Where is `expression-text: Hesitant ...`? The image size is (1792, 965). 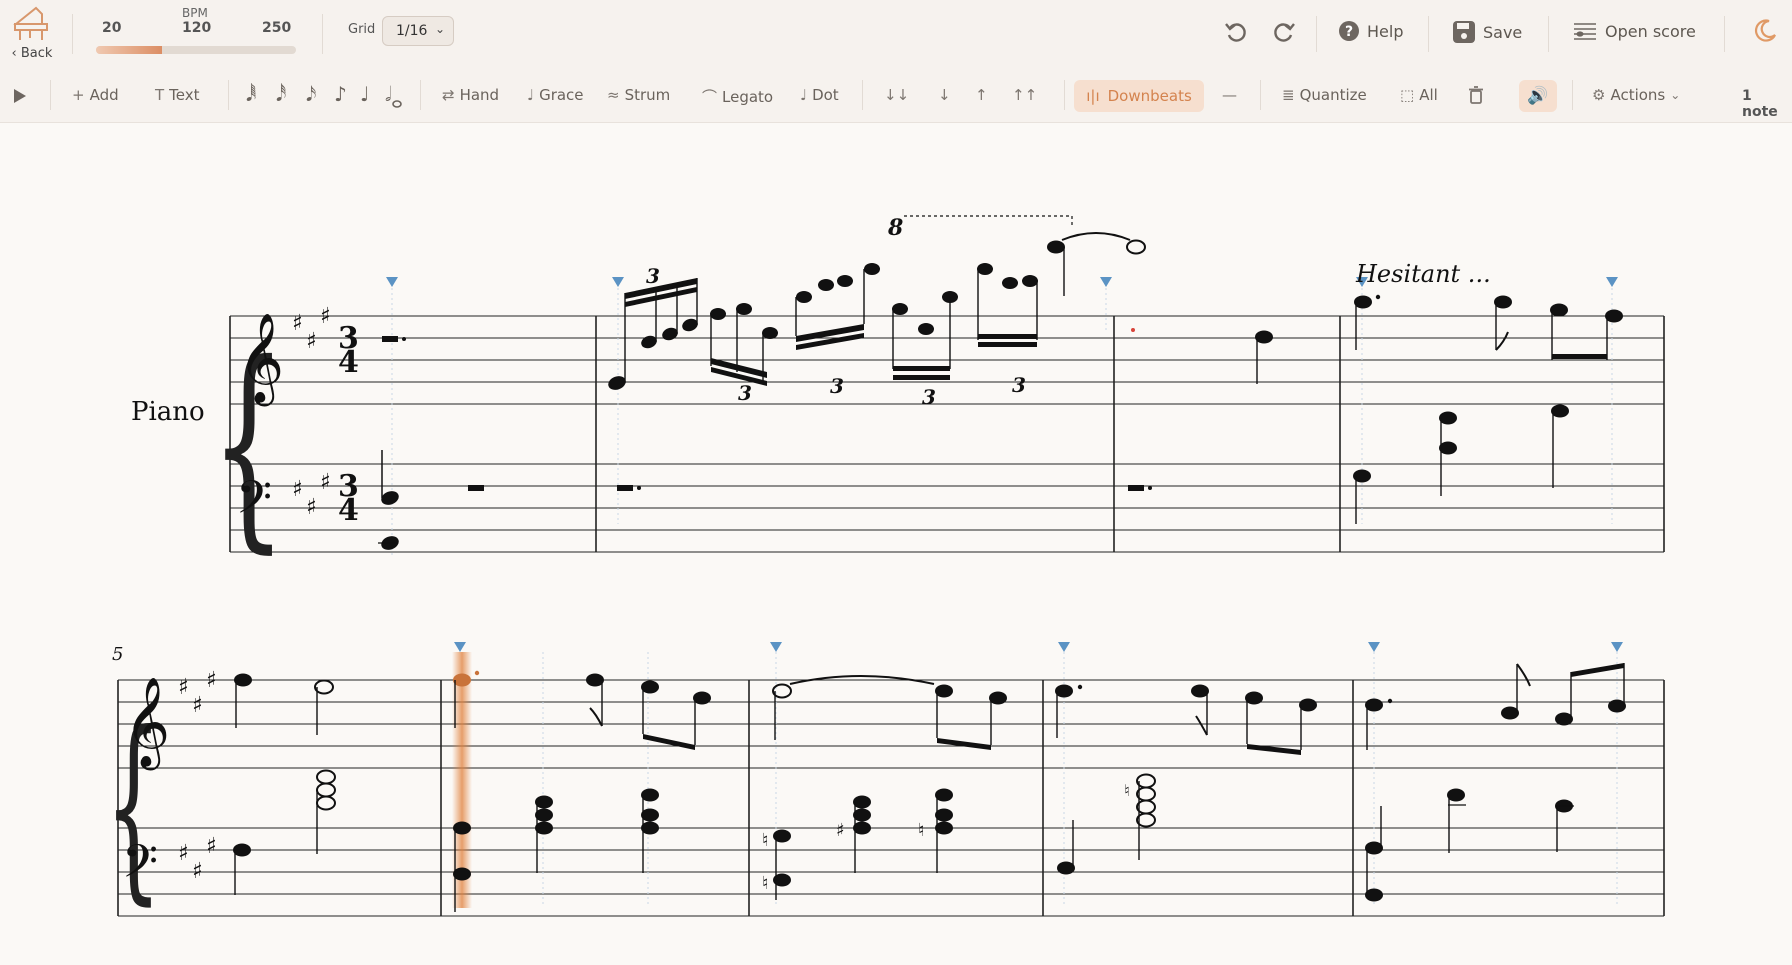
expression-text: Hesitant ... is located at coordinates (1423, 274).